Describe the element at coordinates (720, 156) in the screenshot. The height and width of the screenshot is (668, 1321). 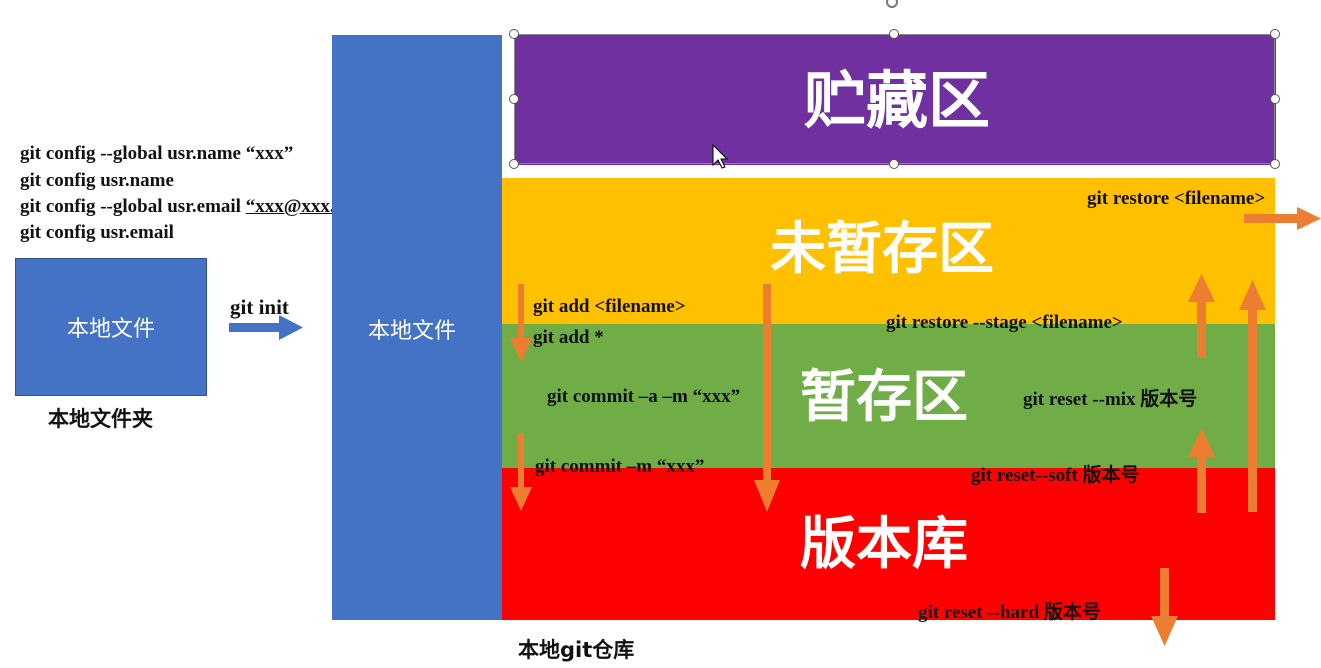
I see `mouse-cursor-icon` at that location.